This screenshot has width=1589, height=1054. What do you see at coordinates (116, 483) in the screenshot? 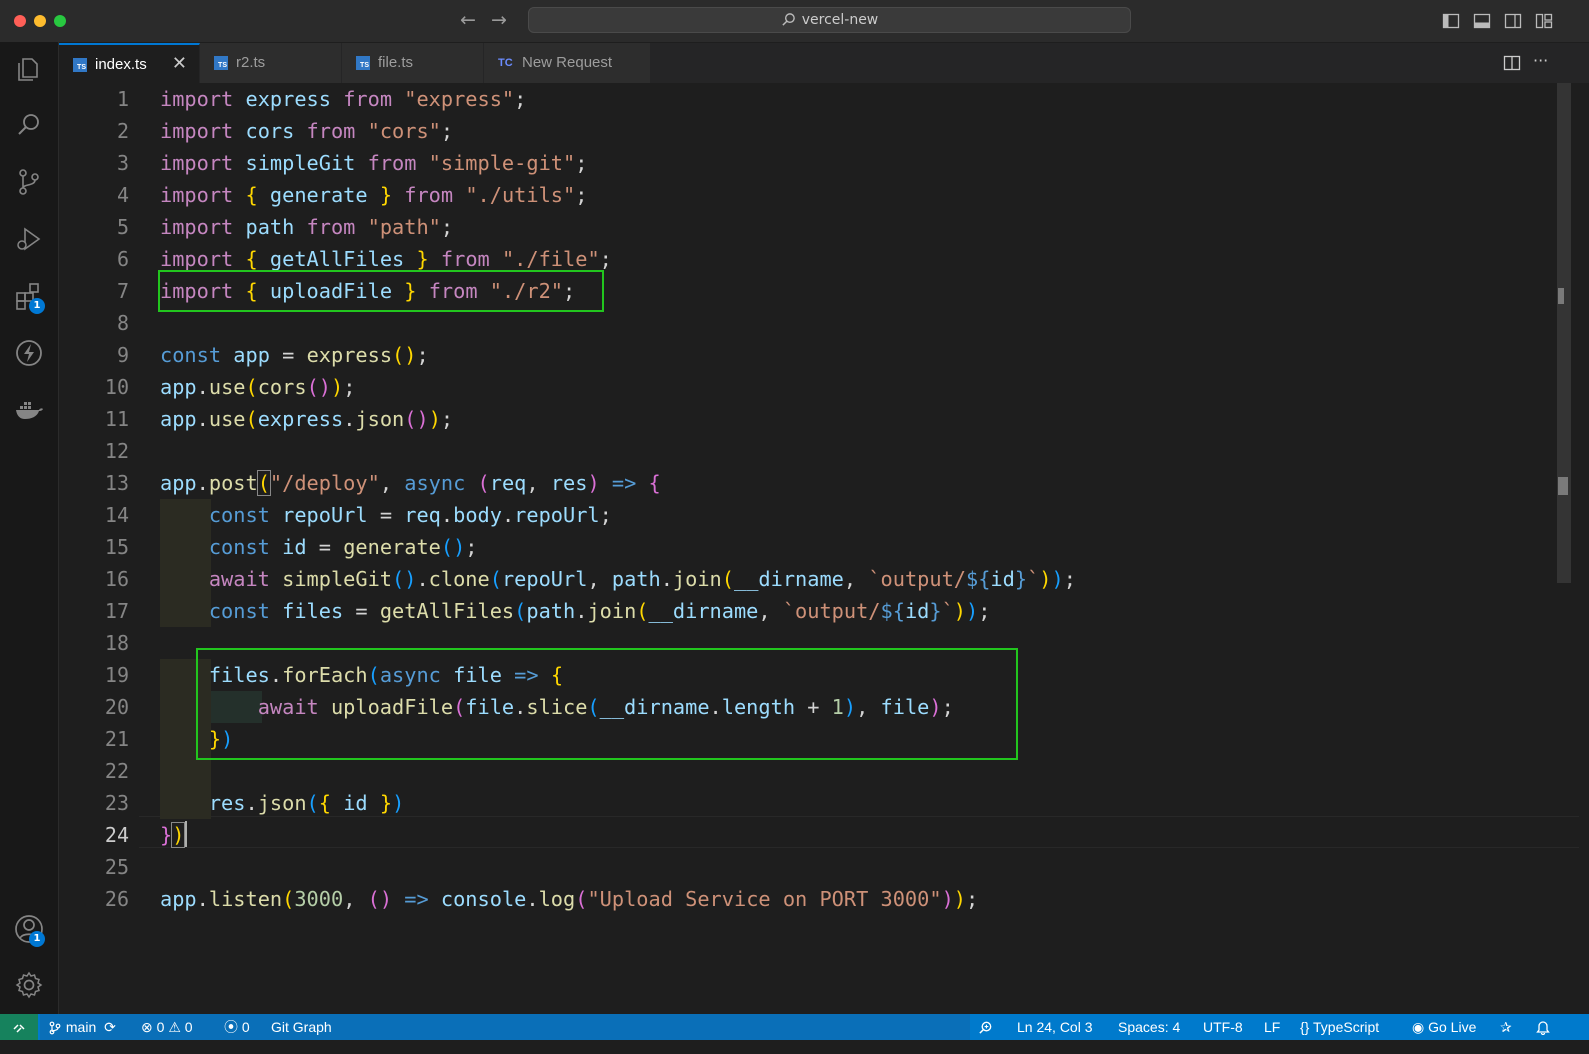
I see `line-number: 13` at bounding box center [116, 483].